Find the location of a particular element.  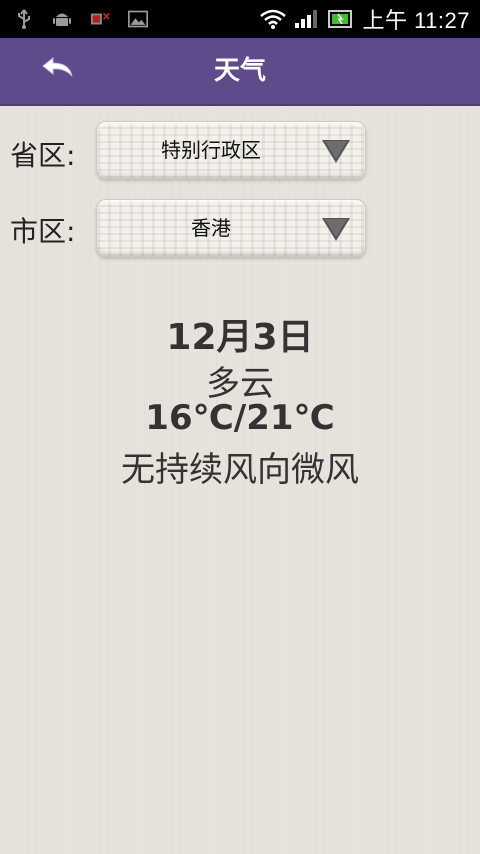

province-dropdown: 特别行政区 is located at coordinates (231, 150).